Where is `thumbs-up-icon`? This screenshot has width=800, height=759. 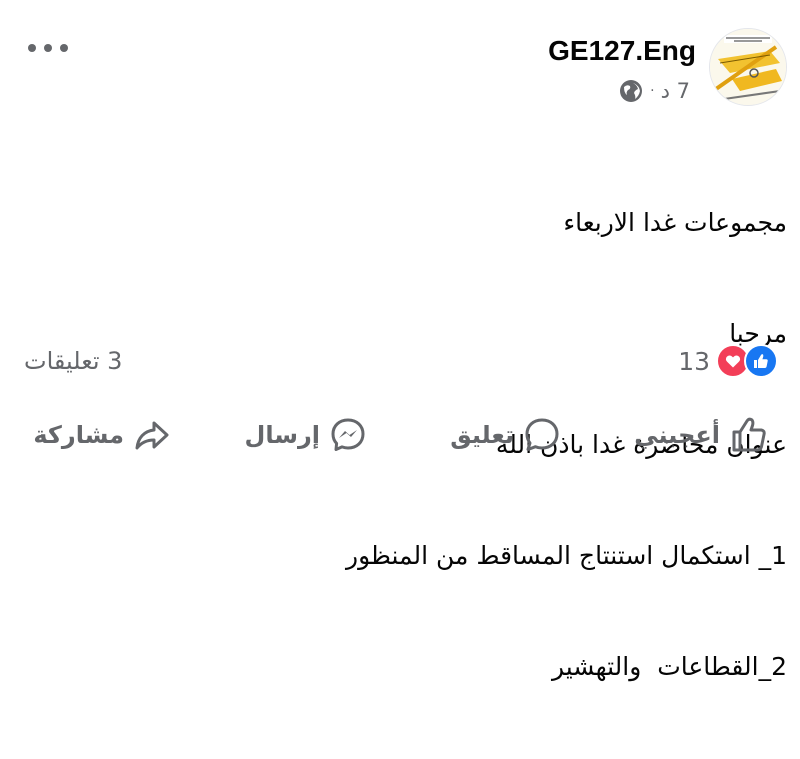 thumbs-up-icon is located at coordinates (749, 434).